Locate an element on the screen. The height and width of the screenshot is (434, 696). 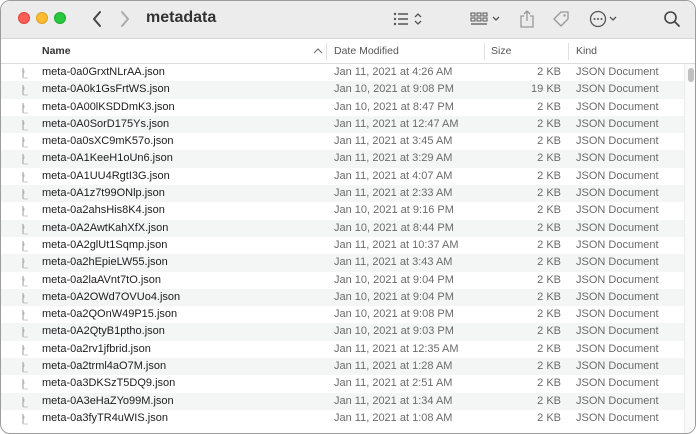
zoom-window-button is located at coordinates (60, 18).